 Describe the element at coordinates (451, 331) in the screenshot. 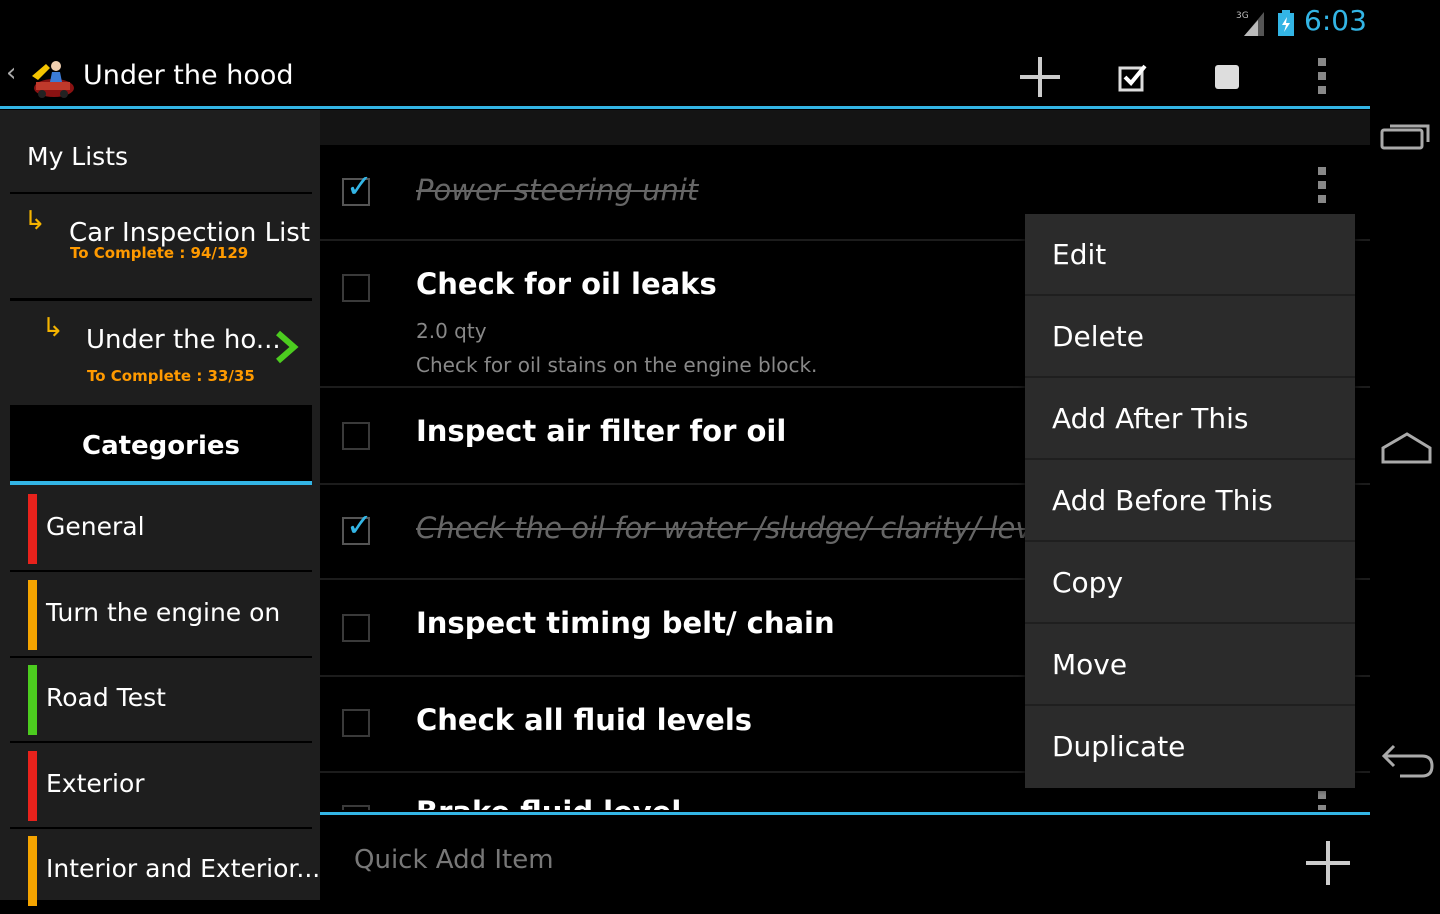

I see `item-quantity: 2.0 qty` at that location.